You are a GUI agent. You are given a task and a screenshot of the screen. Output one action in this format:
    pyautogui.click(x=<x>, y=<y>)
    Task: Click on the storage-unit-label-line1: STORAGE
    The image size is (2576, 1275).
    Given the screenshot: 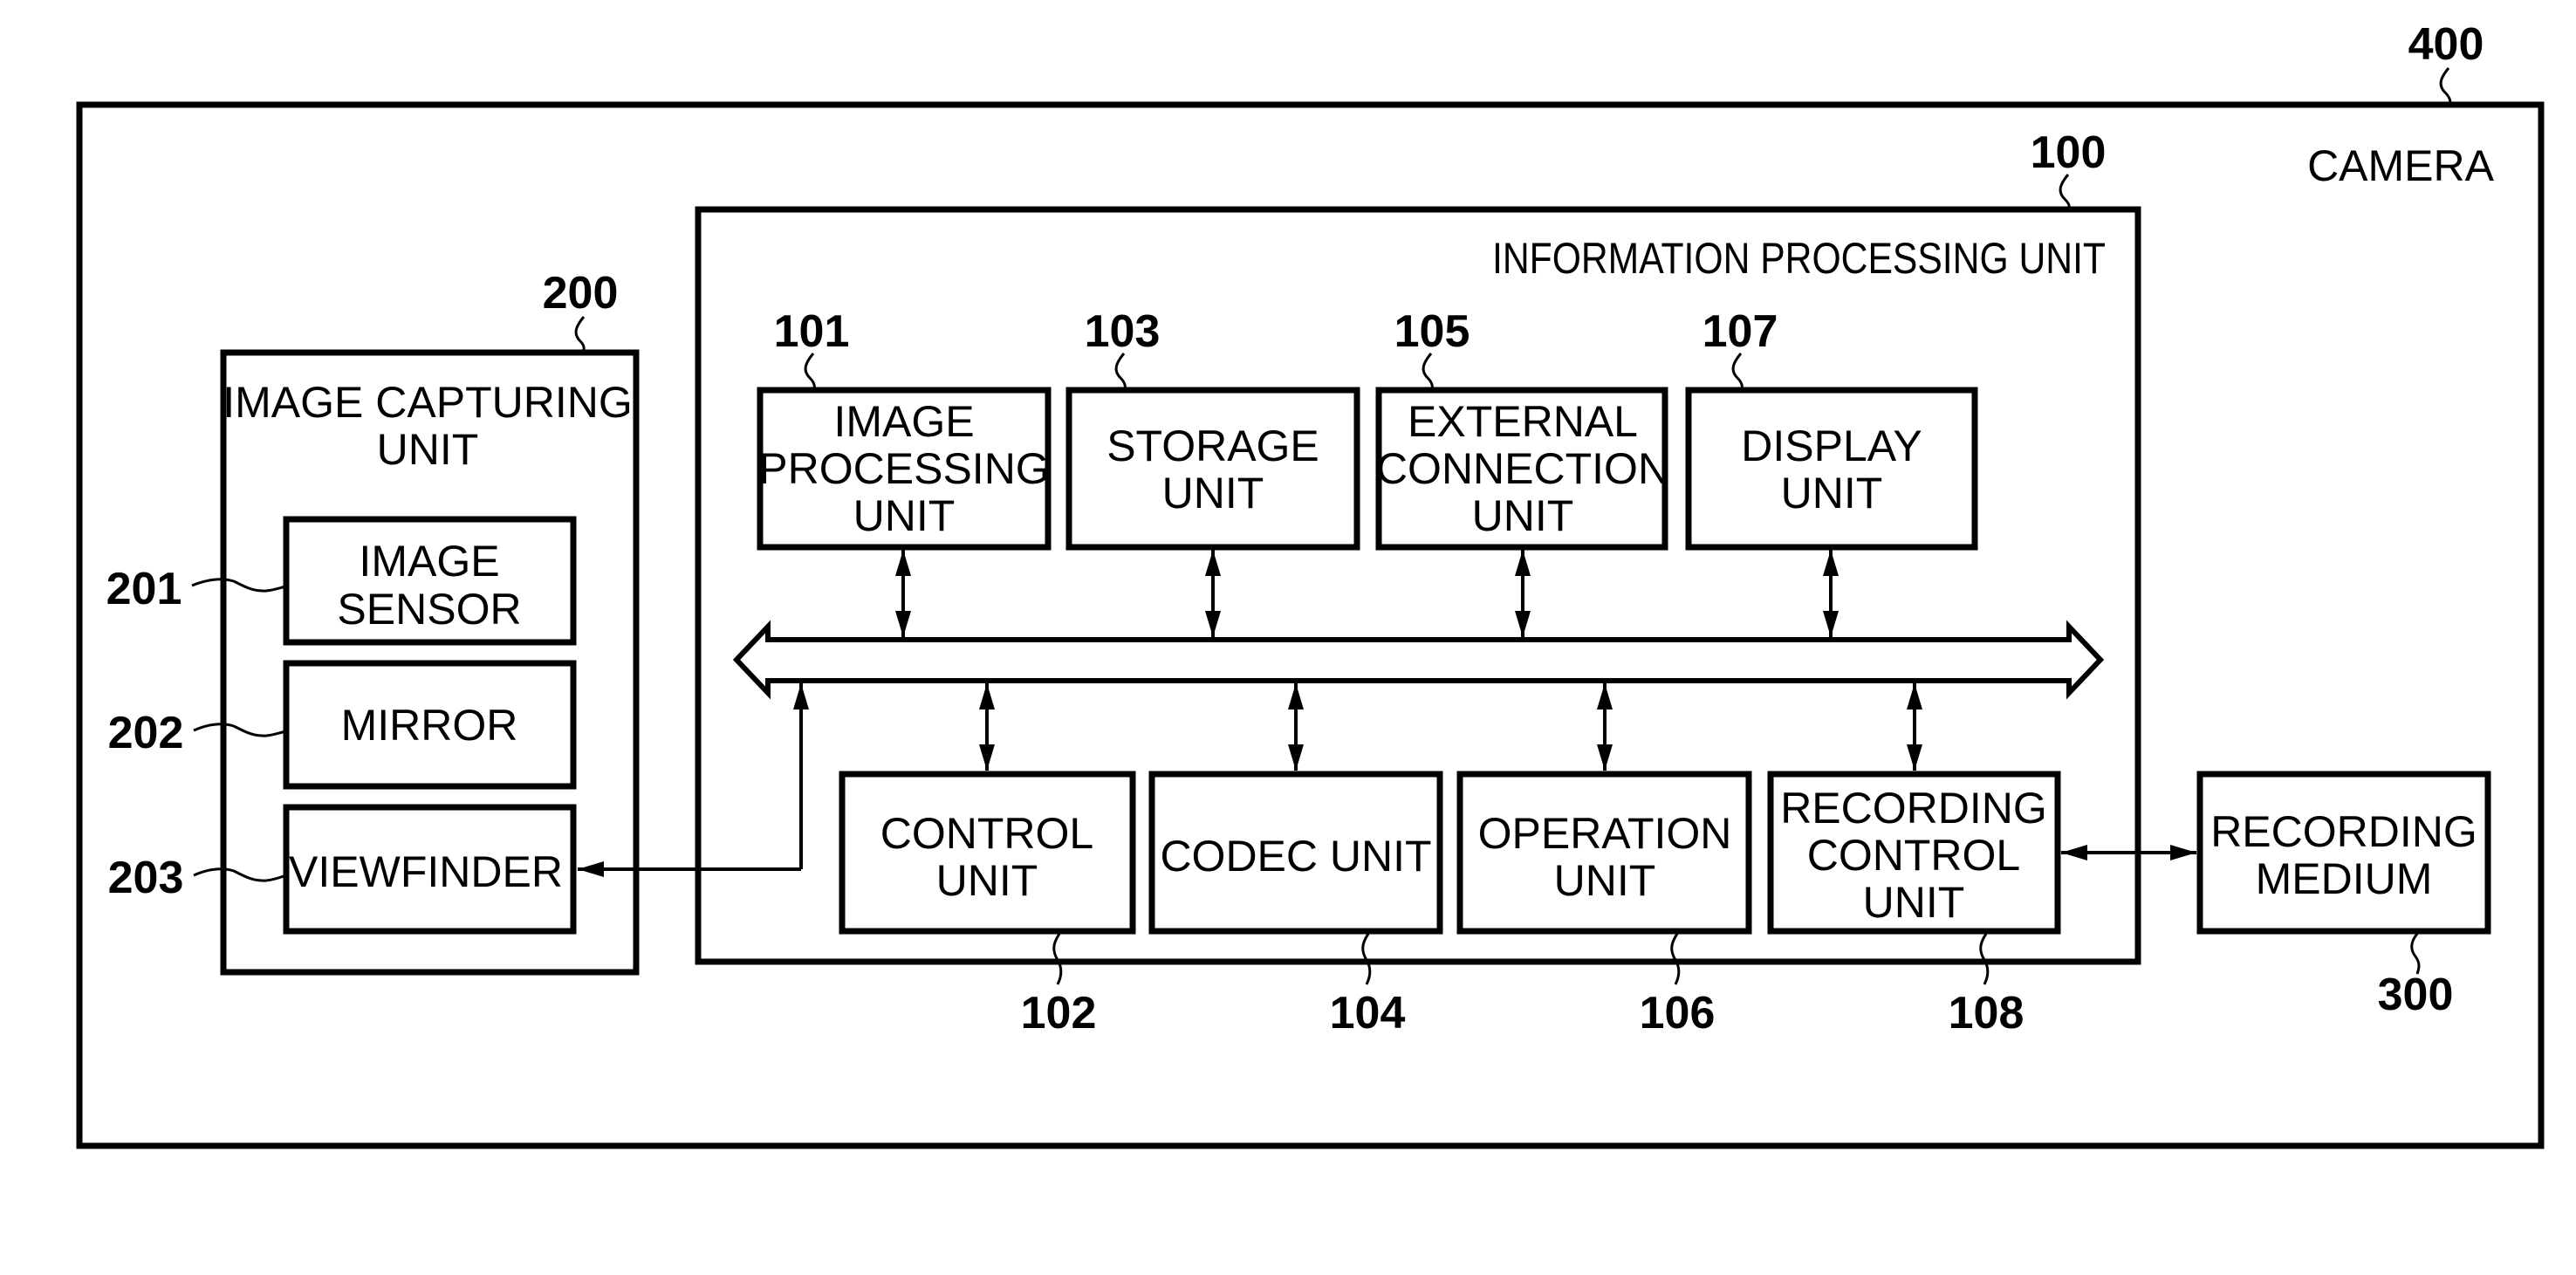 What is the action you would take?
    pyautogui.click(x=1212, y=446)
    